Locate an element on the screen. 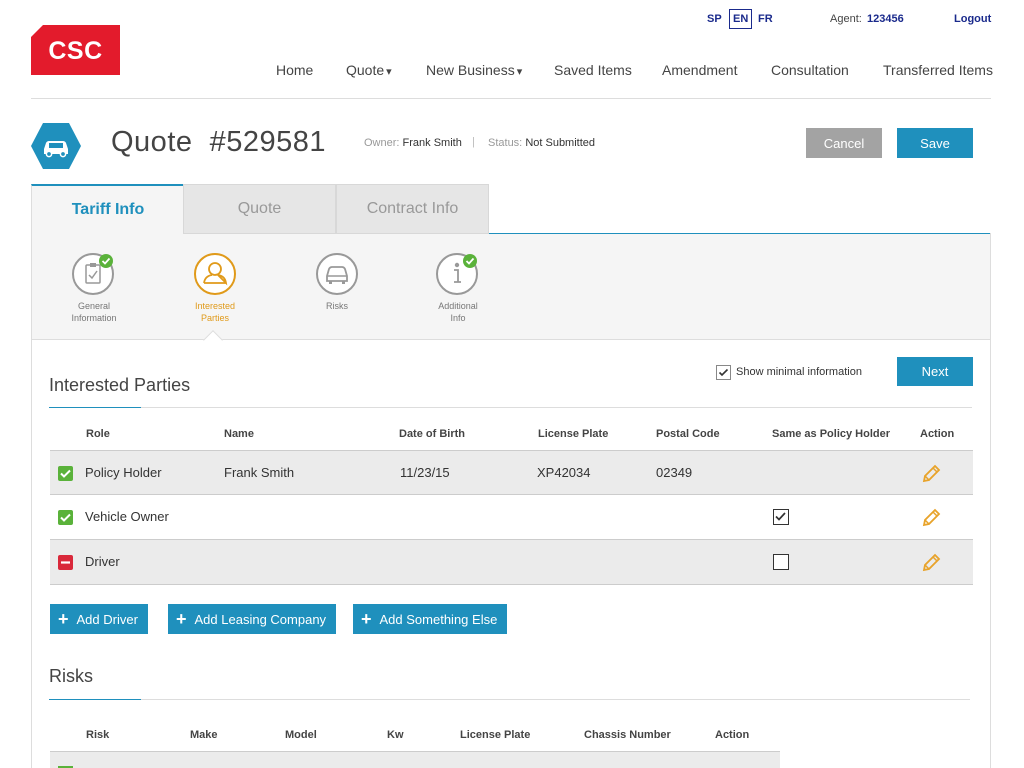 This screenshot has height=768, width=1024. step-label: Risks is located at coordinates (337, 306).